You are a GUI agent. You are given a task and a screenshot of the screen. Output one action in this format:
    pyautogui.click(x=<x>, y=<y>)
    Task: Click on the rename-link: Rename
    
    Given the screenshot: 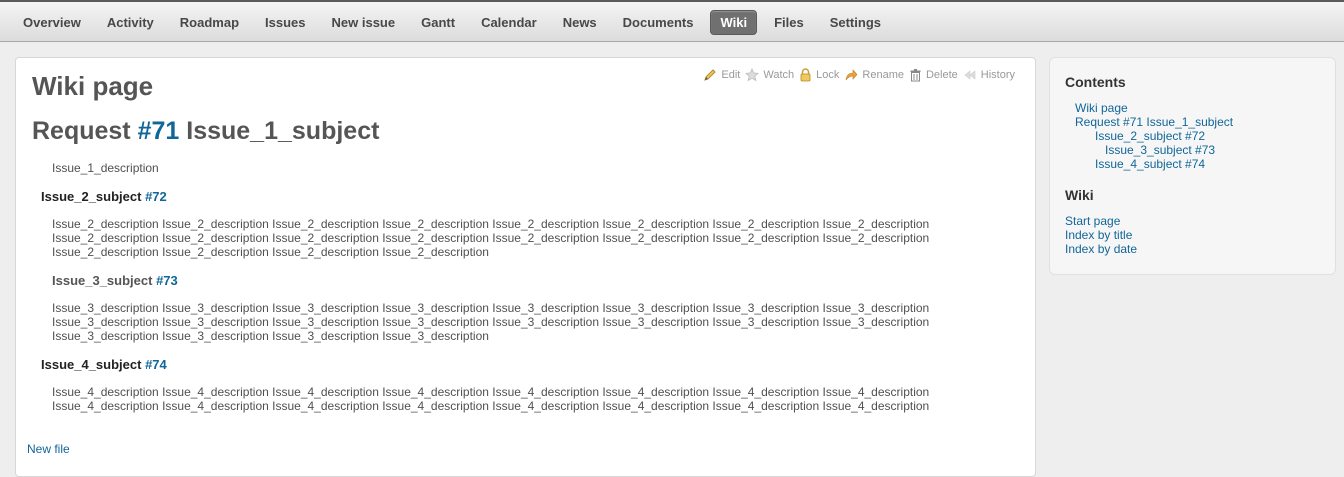 What is the action you would take?
    pyautogui.click(x=874, y=75)
    